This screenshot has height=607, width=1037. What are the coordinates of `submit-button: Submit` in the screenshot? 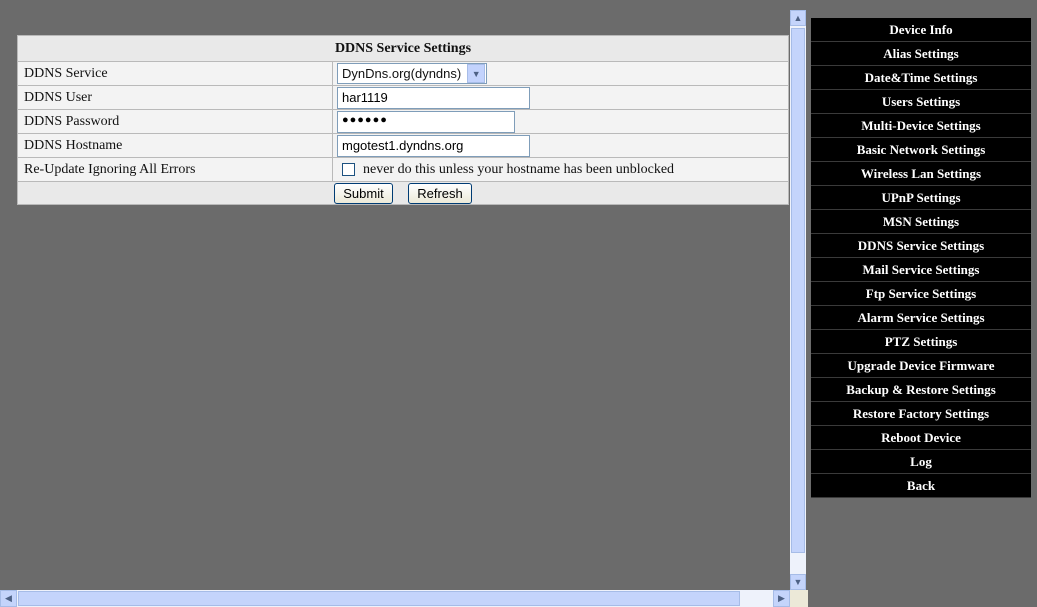 It's located at (363, 193).